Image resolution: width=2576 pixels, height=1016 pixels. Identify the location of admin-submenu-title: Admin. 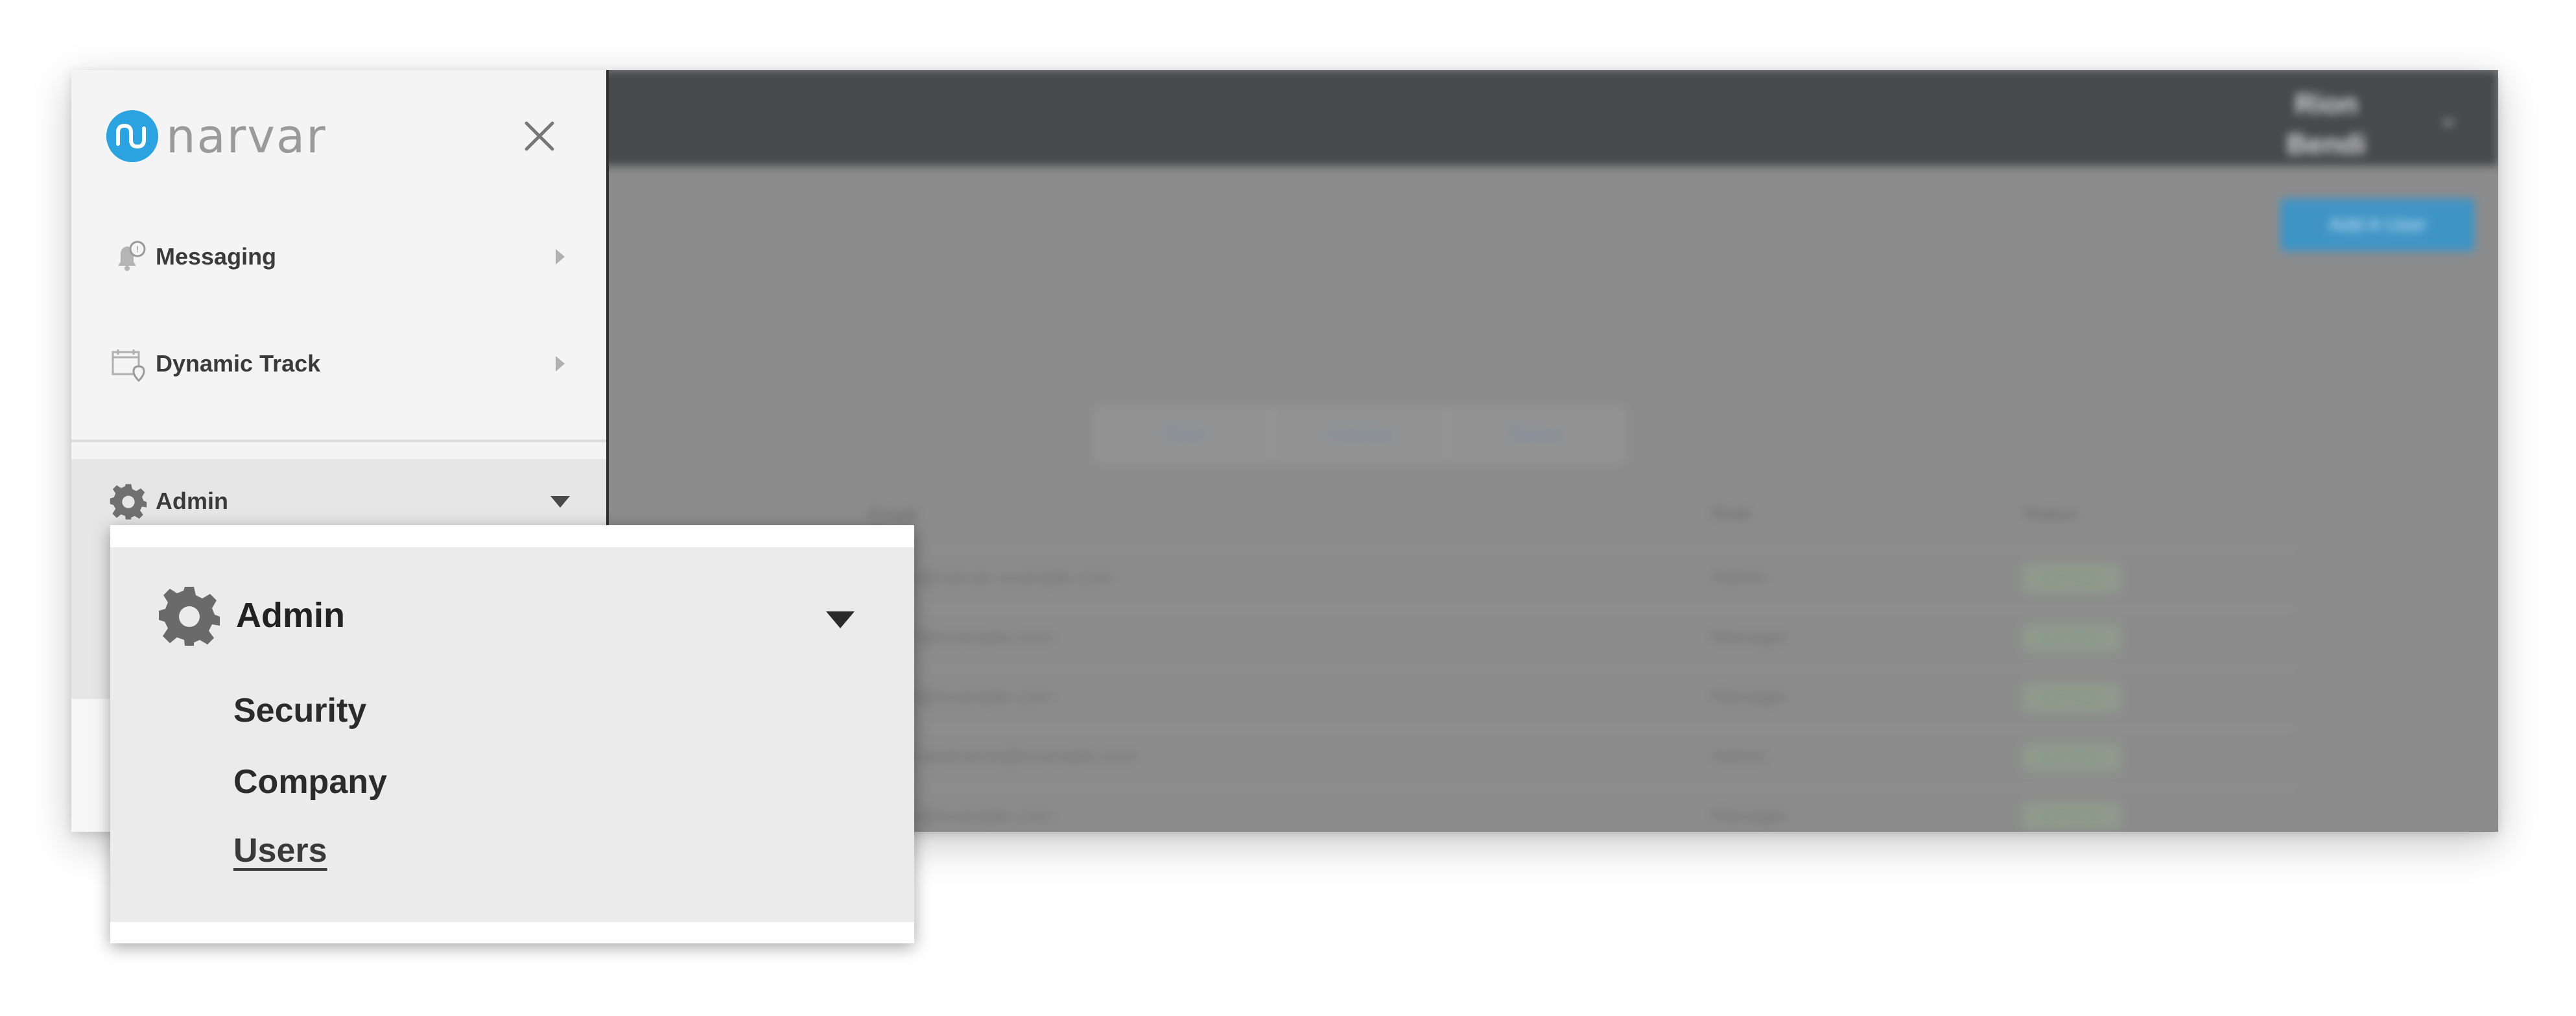
(290, 615).